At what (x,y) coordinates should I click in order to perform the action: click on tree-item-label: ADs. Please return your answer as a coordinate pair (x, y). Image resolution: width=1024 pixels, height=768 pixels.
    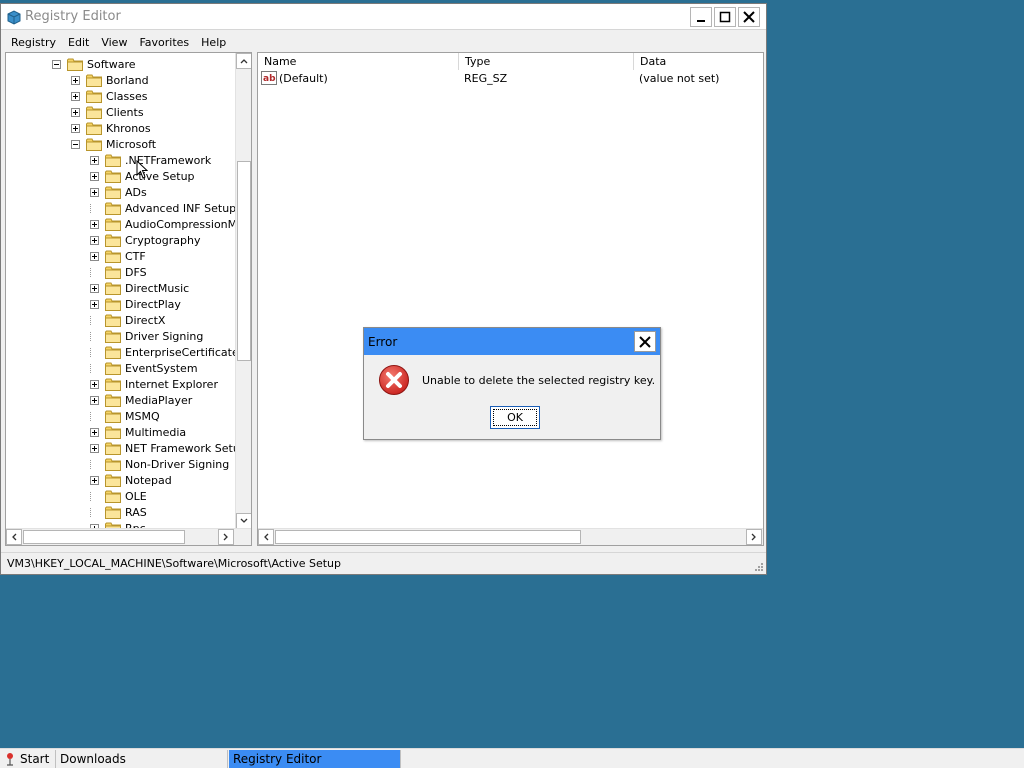
    Looking at the image, I should click on (136, 192).